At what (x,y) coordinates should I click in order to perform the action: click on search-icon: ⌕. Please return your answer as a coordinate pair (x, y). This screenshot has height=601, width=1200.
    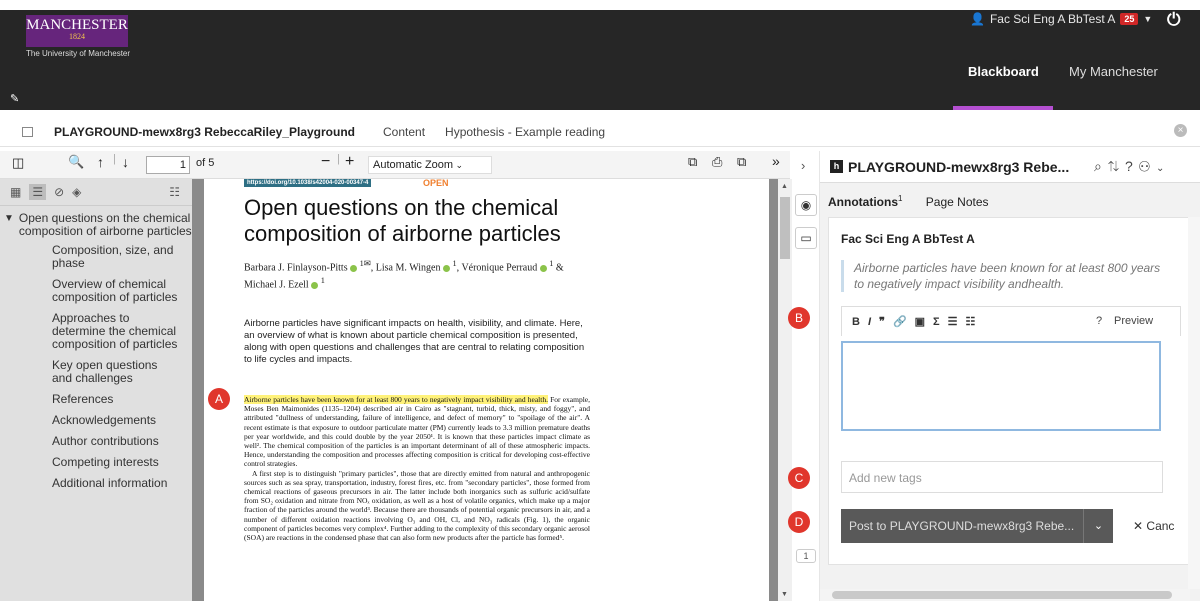
    Looking at the image, I should click on (1101, 166).